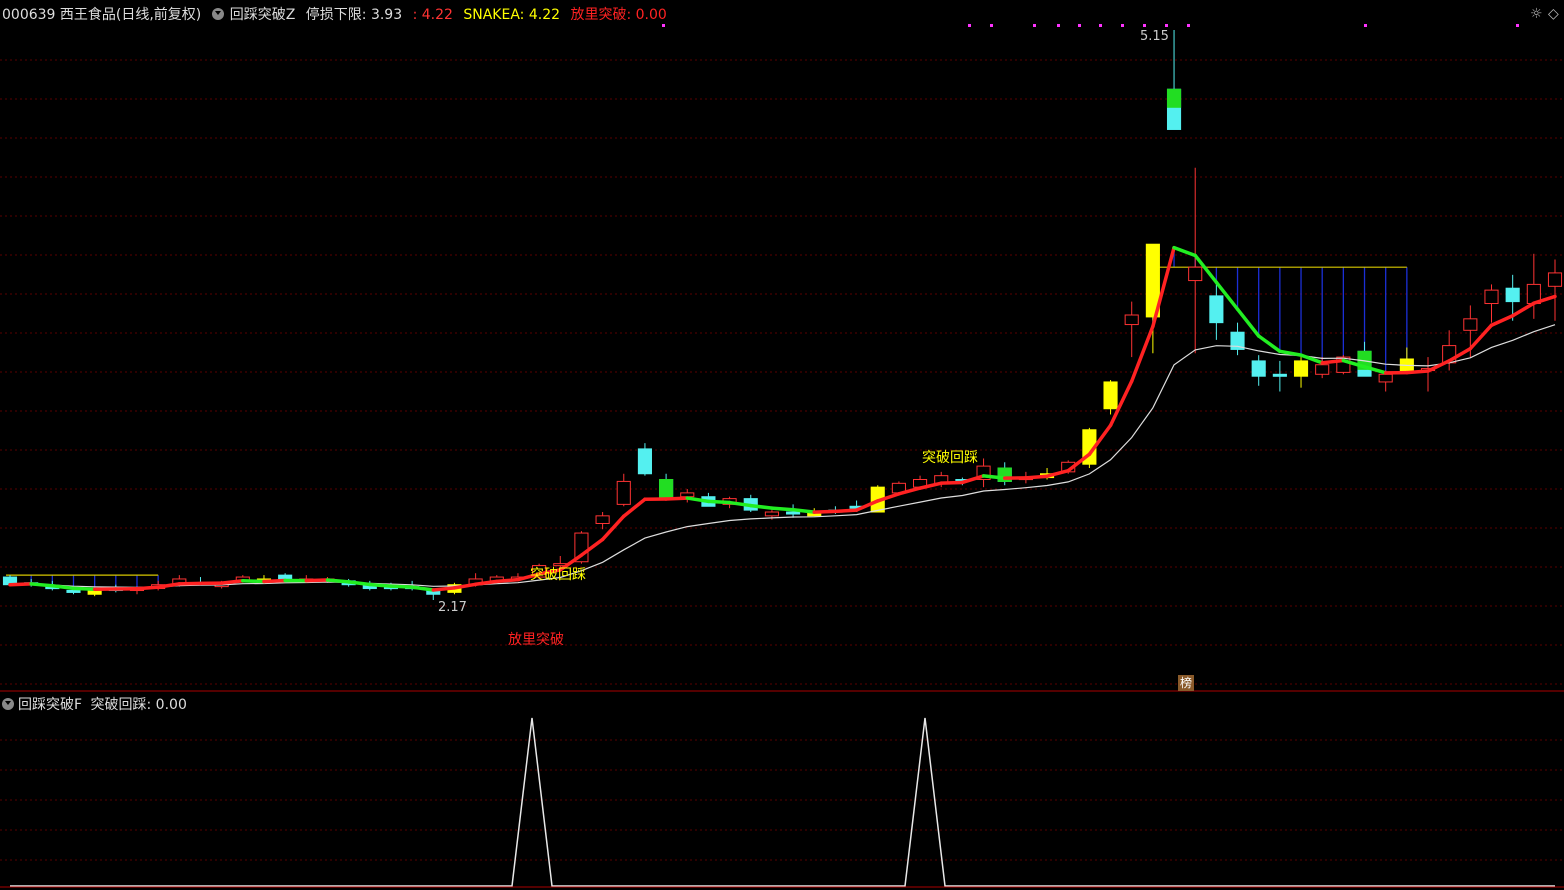  What do you see at coordinates (432, 15) in the screenshot?
I see `value-1: : 4.22` at bounding box center [432, 15].